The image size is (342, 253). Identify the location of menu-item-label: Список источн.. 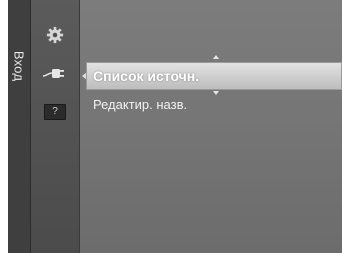
(146, 76).